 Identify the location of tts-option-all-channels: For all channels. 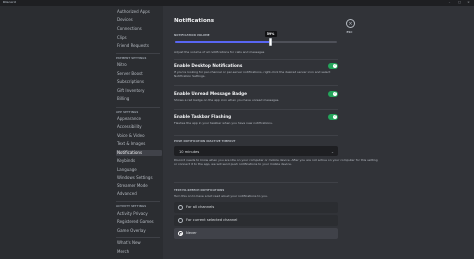
(256, 207).